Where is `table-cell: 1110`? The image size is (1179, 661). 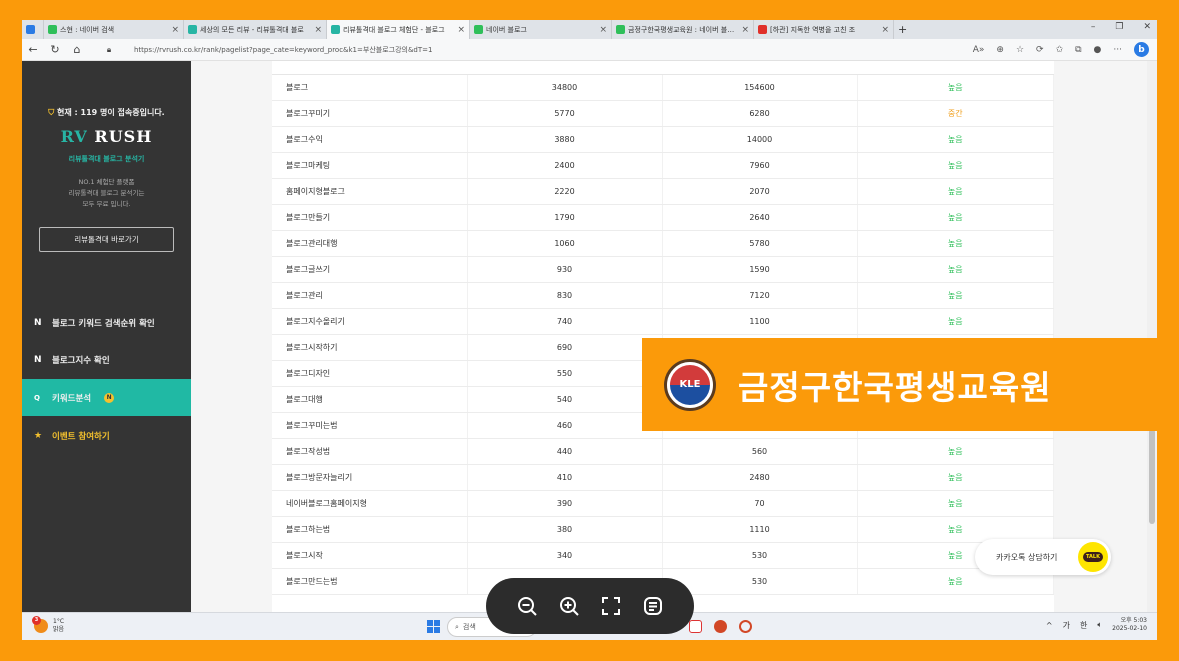 table-cell: 1110 is located at coordinates (760, 529).